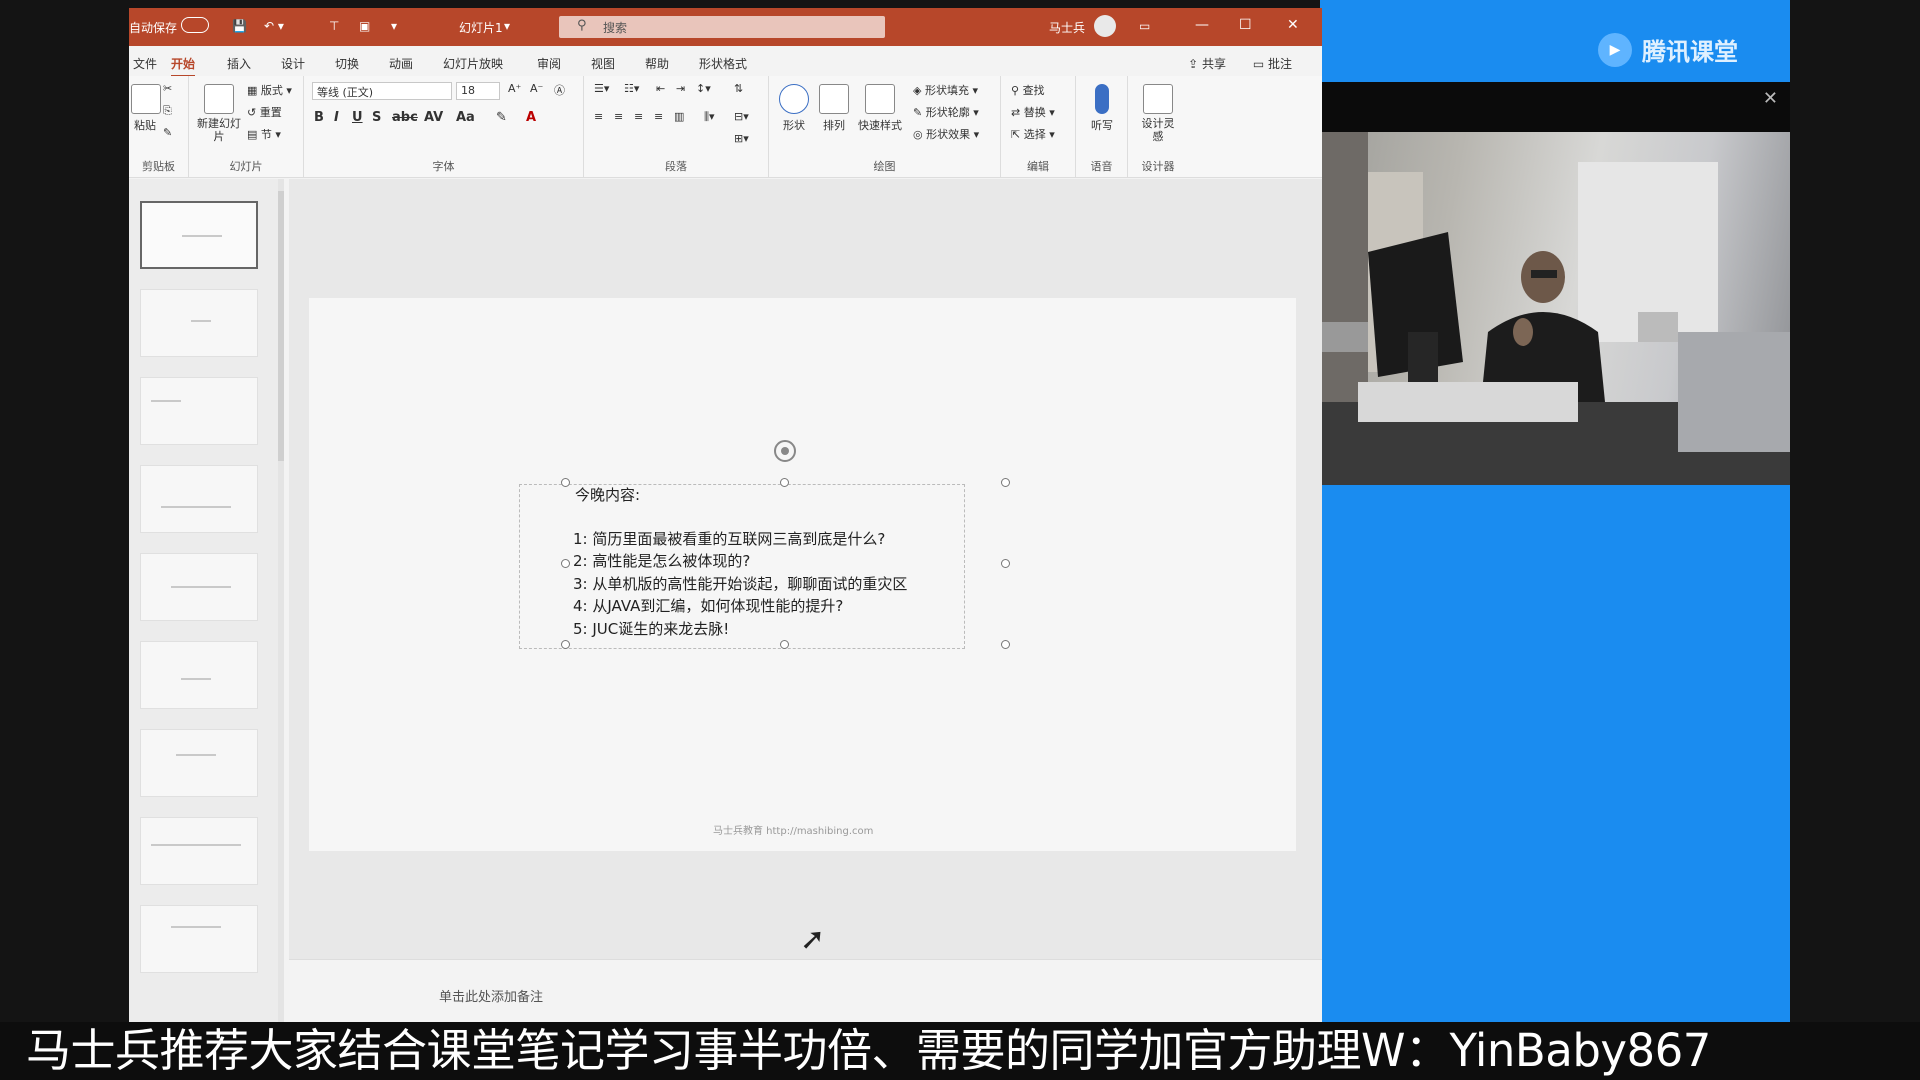 The height and width of the screenshot is (1080, 1920). Describe the element at coordinates (618, 116) in the screenshot. I see `align-center-icon: ≡` at that location.